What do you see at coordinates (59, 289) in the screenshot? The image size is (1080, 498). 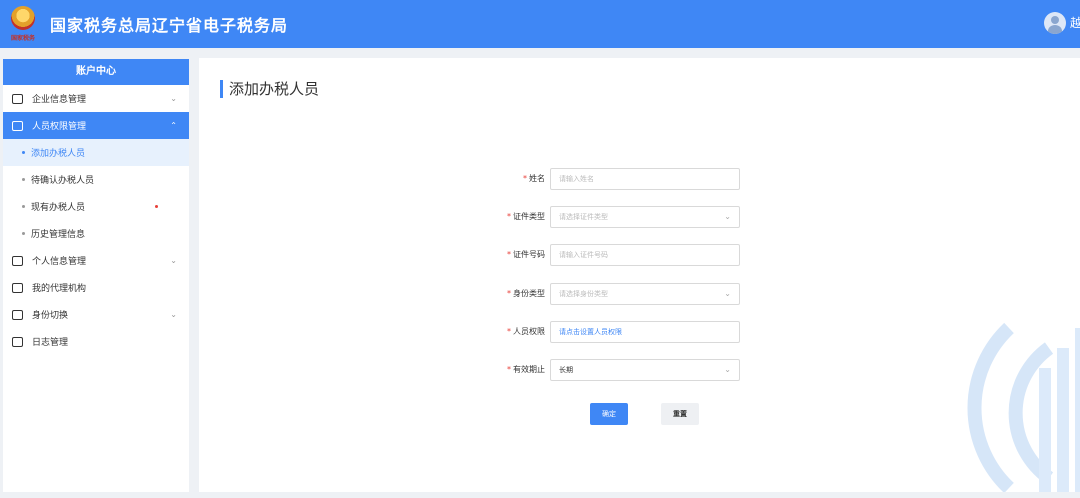 I see `sidebar-item-label: 我的代理机构` at bounding box center [59, 289].